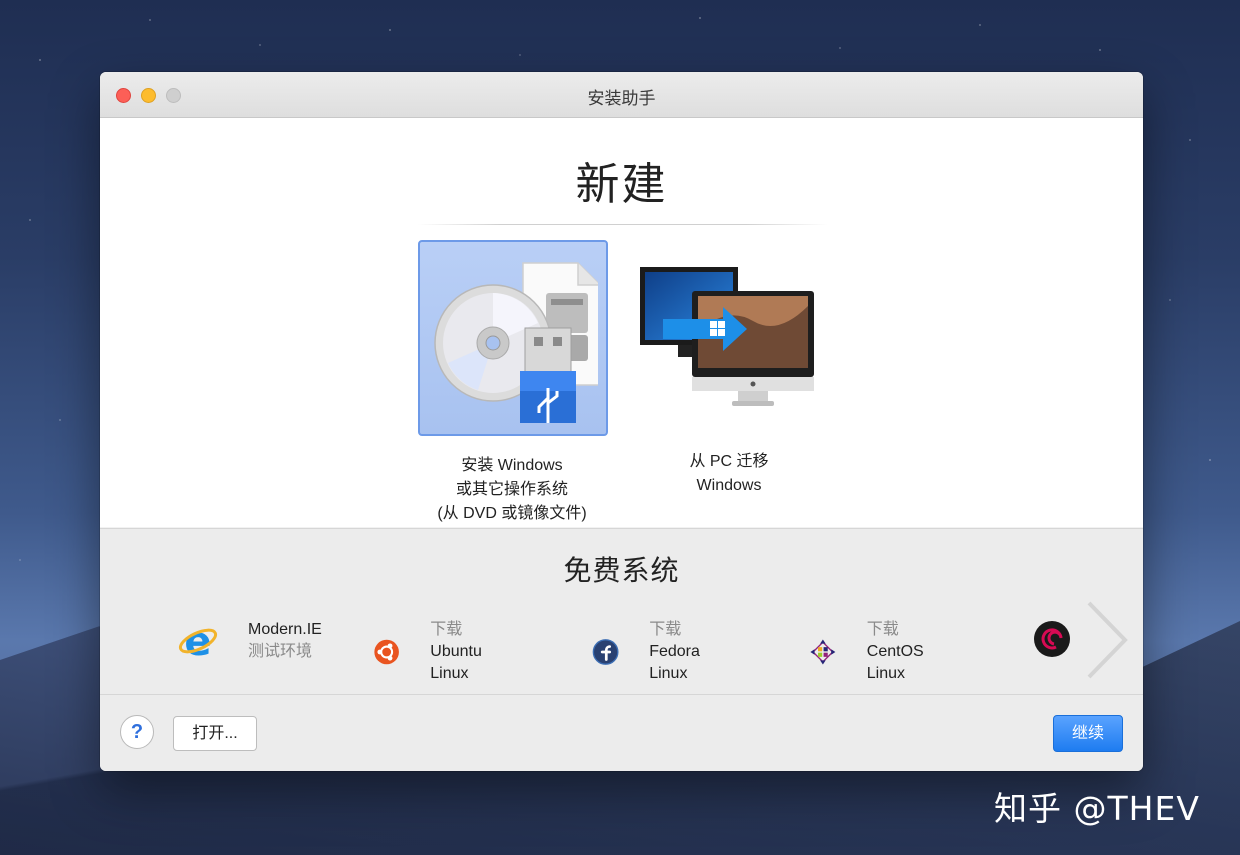 The width and height of the screenshot is (1240, 855). Describe the element at coordinates (872, 652) in the screenshot. I see `list-item-centos: 下载 CentOS Linux` at that location.